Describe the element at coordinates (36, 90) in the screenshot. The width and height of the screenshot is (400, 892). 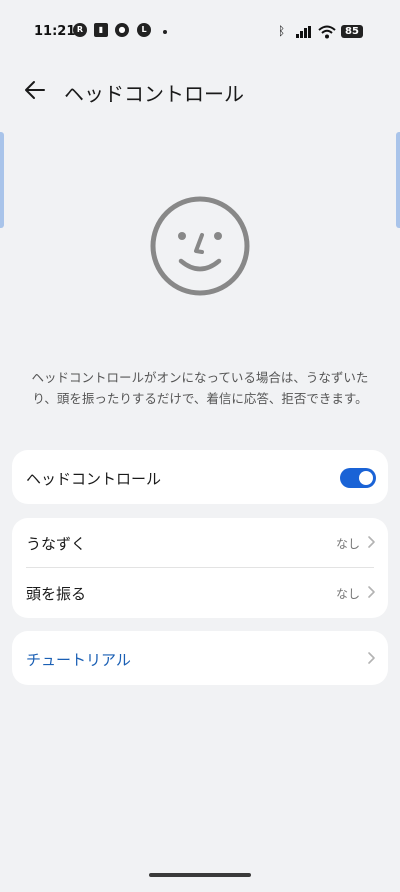
I see `back-arrow-icon` at that location.